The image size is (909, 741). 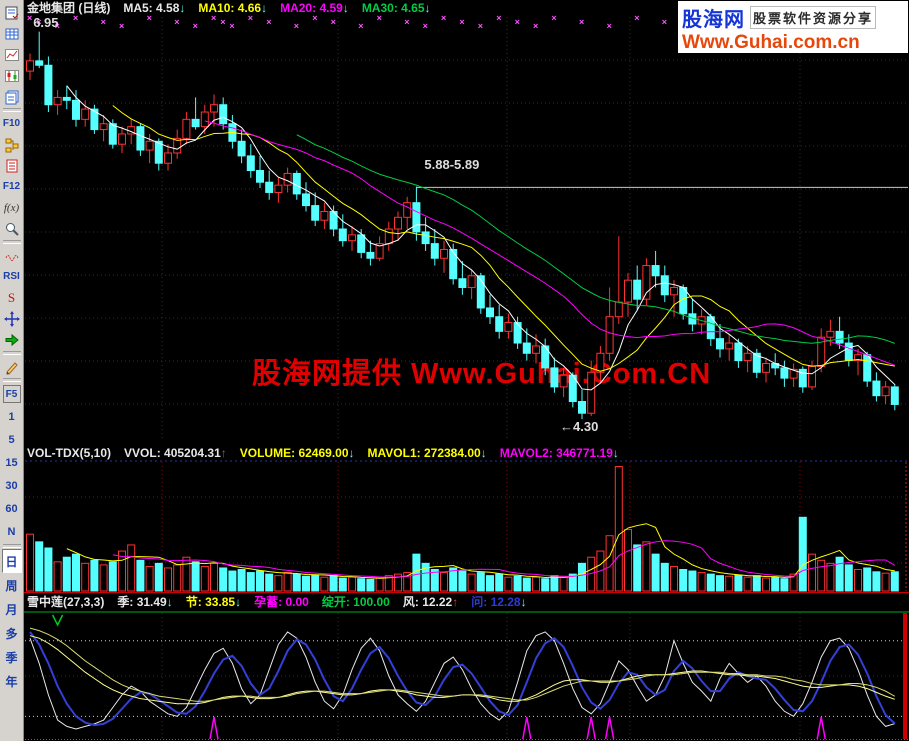 I want to click on fx-icon: f(x), so click(x=12, y=207).